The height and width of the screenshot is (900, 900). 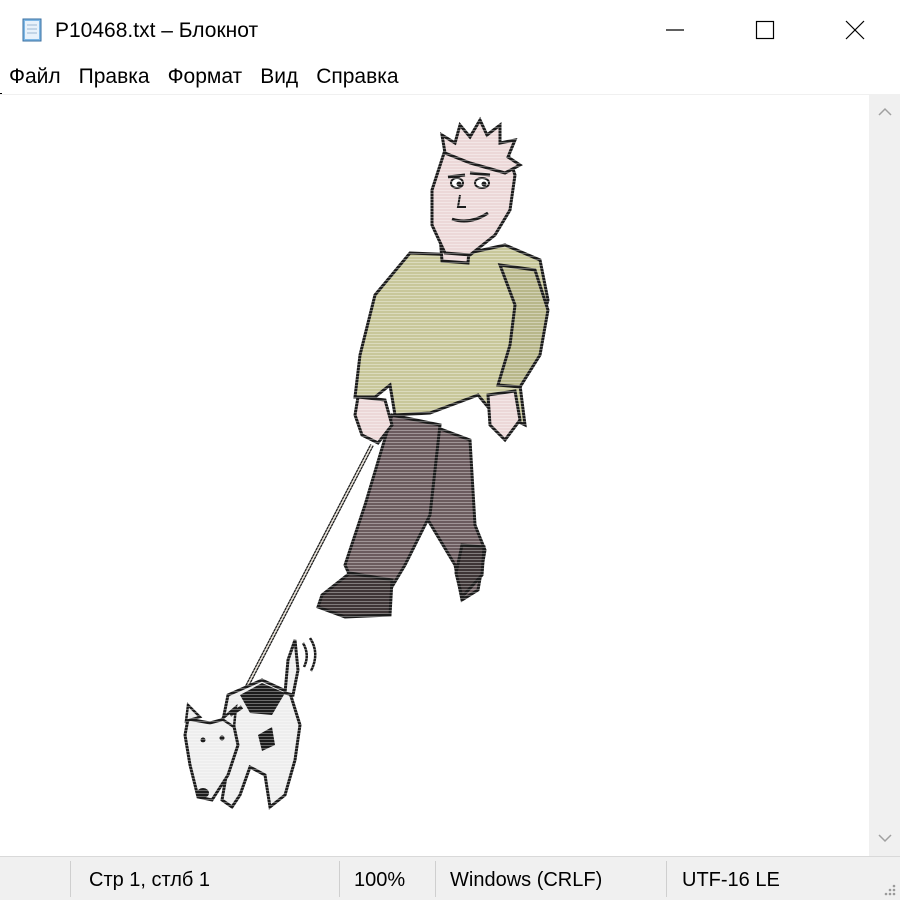 I want to click on minimize-icon, so click(x=675, y=30).